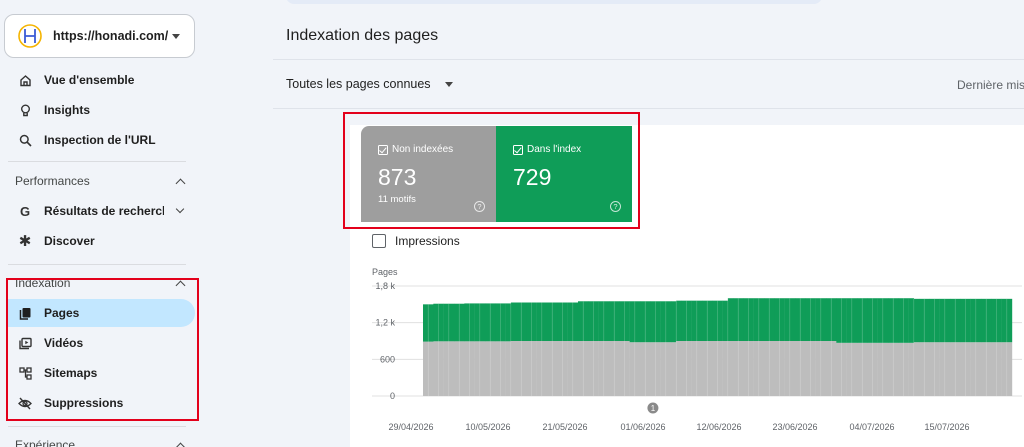 This screenshot has width=1024, height=447. I want to click on checkbox-unchecked-icon, so click(379, 241).